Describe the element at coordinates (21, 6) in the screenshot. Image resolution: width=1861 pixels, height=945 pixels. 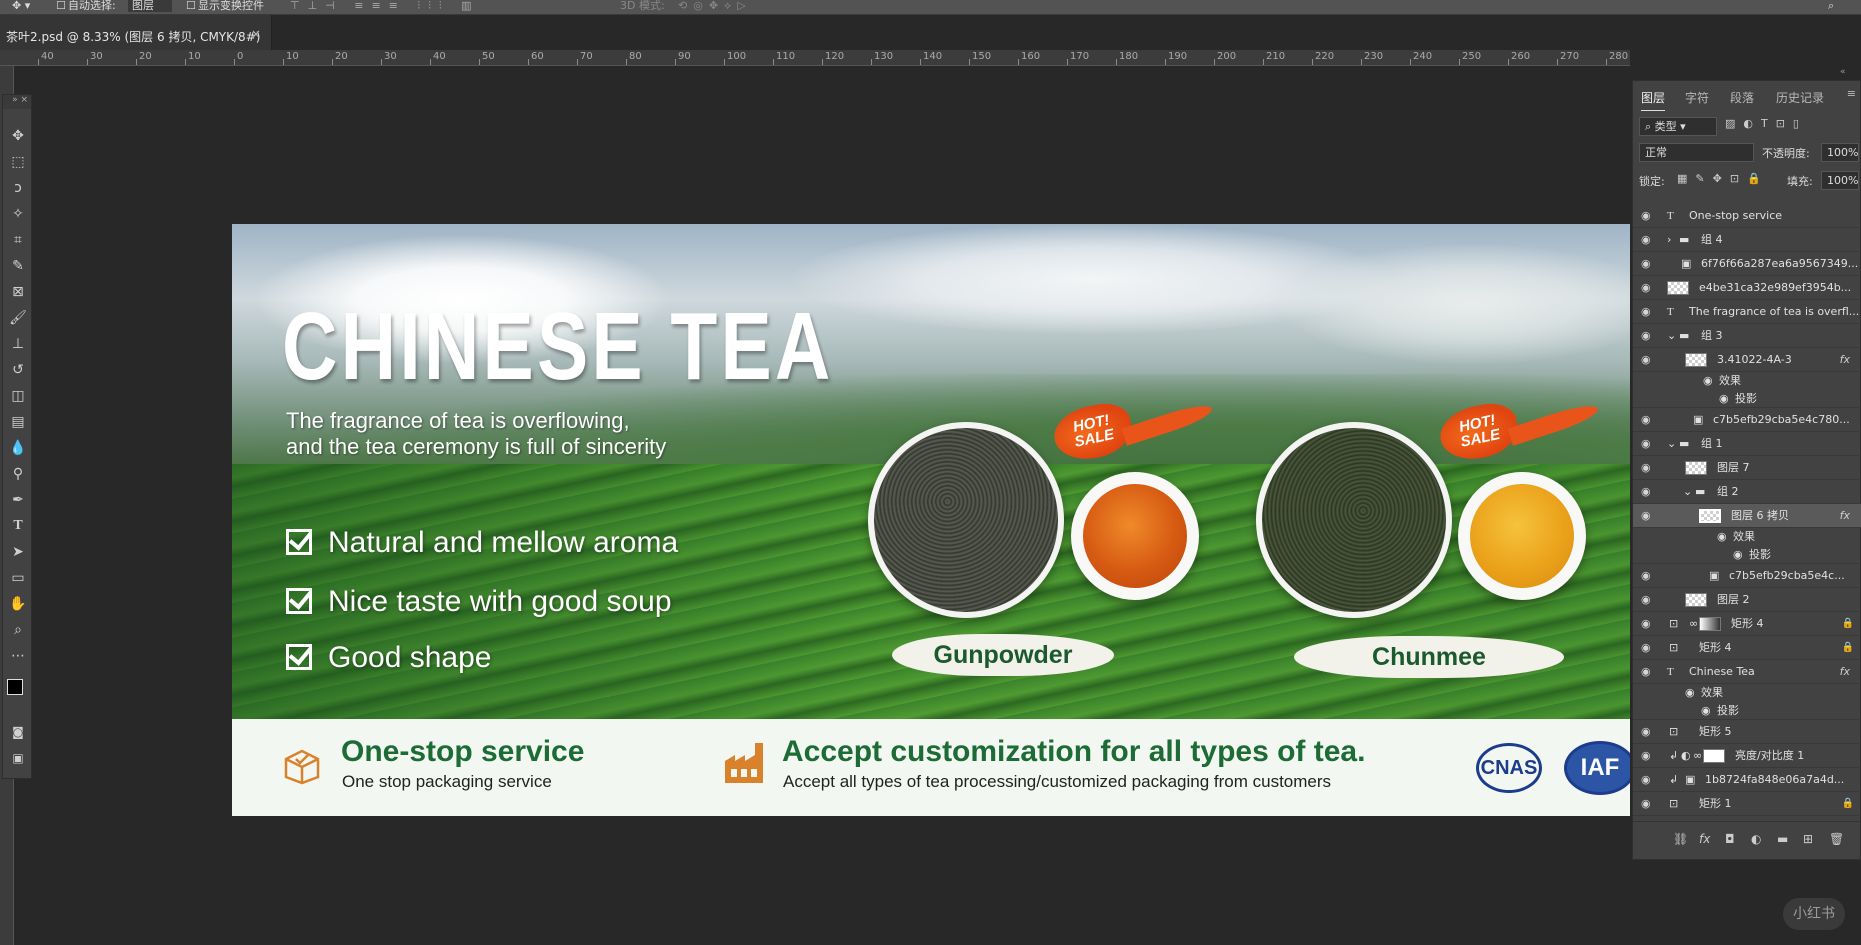
I see `move-tool-icon: ✥ ▾` at that location.